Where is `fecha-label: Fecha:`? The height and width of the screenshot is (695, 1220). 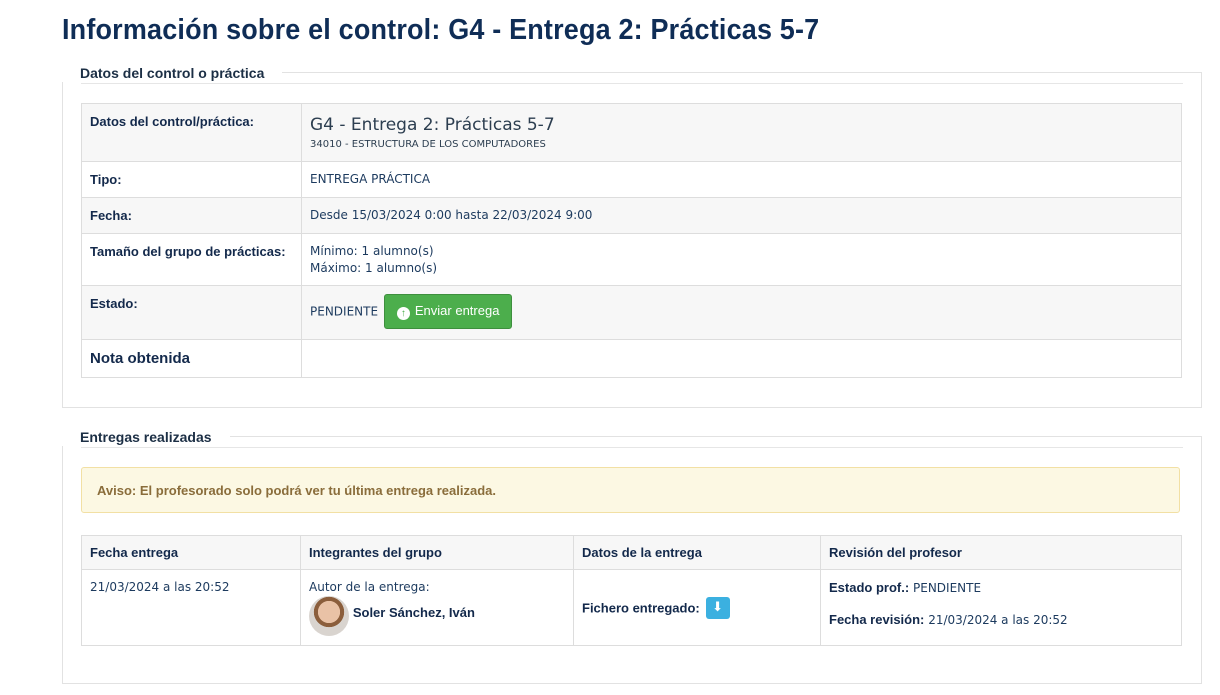 fecha-label: Fecha: is located at coordinates (191, 215).